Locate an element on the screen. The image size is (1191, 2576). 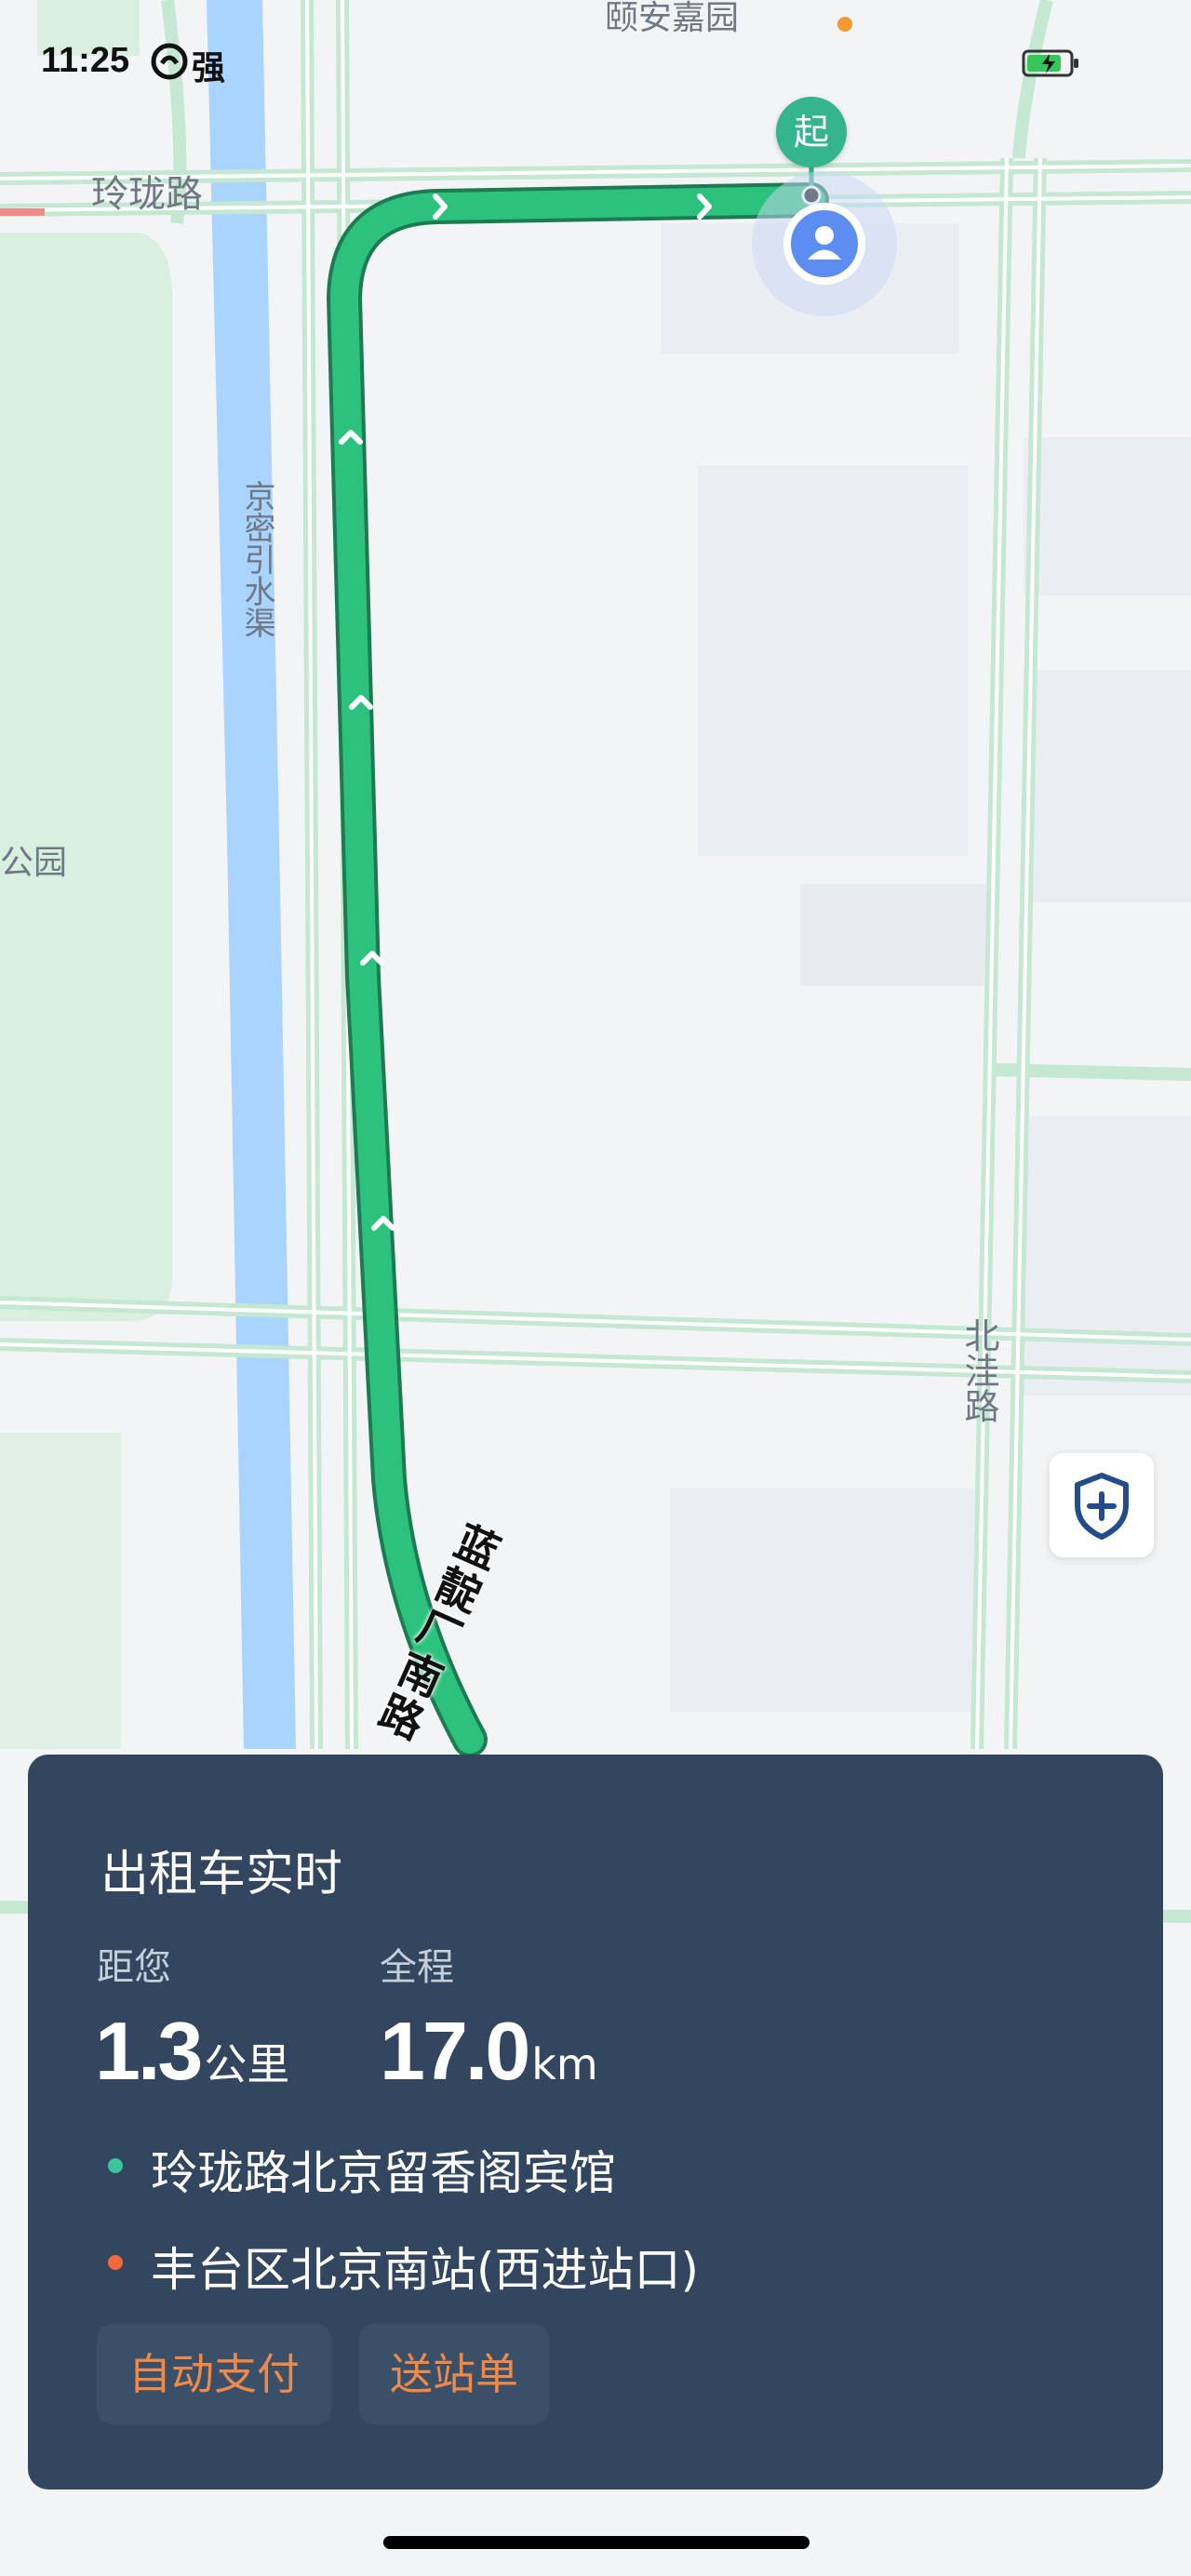
total-value-group: 17.0km is located at coordinates (489, 2051).